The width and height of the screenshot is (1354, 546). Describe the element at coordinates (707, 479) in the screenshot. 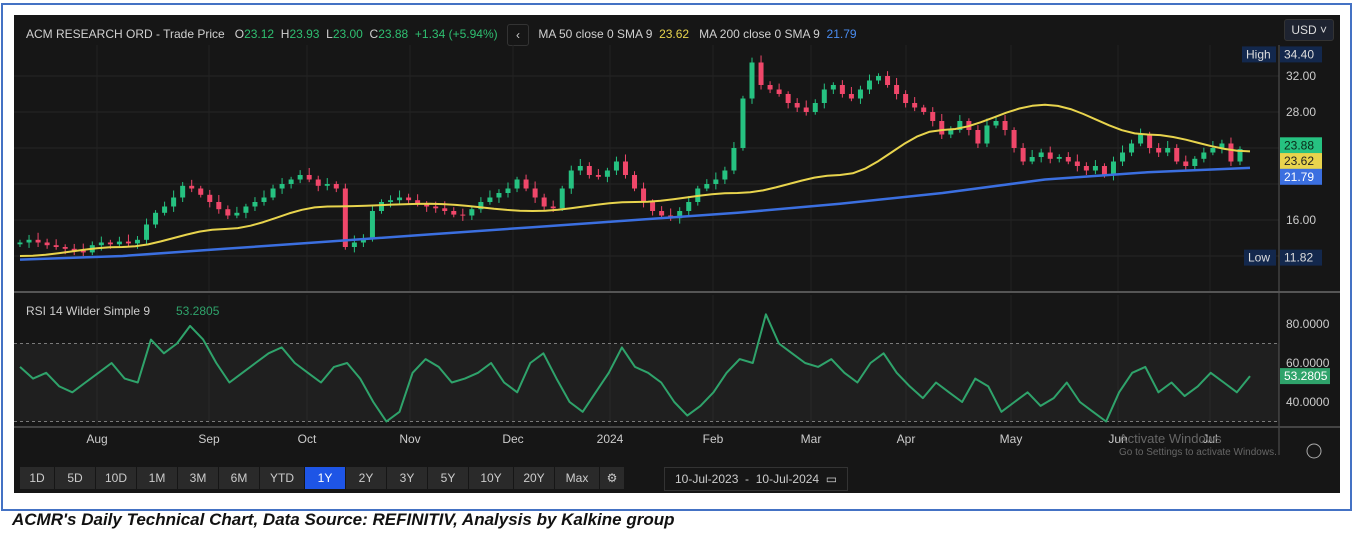

I see `date-from: 10-Jul-2023` at that location.